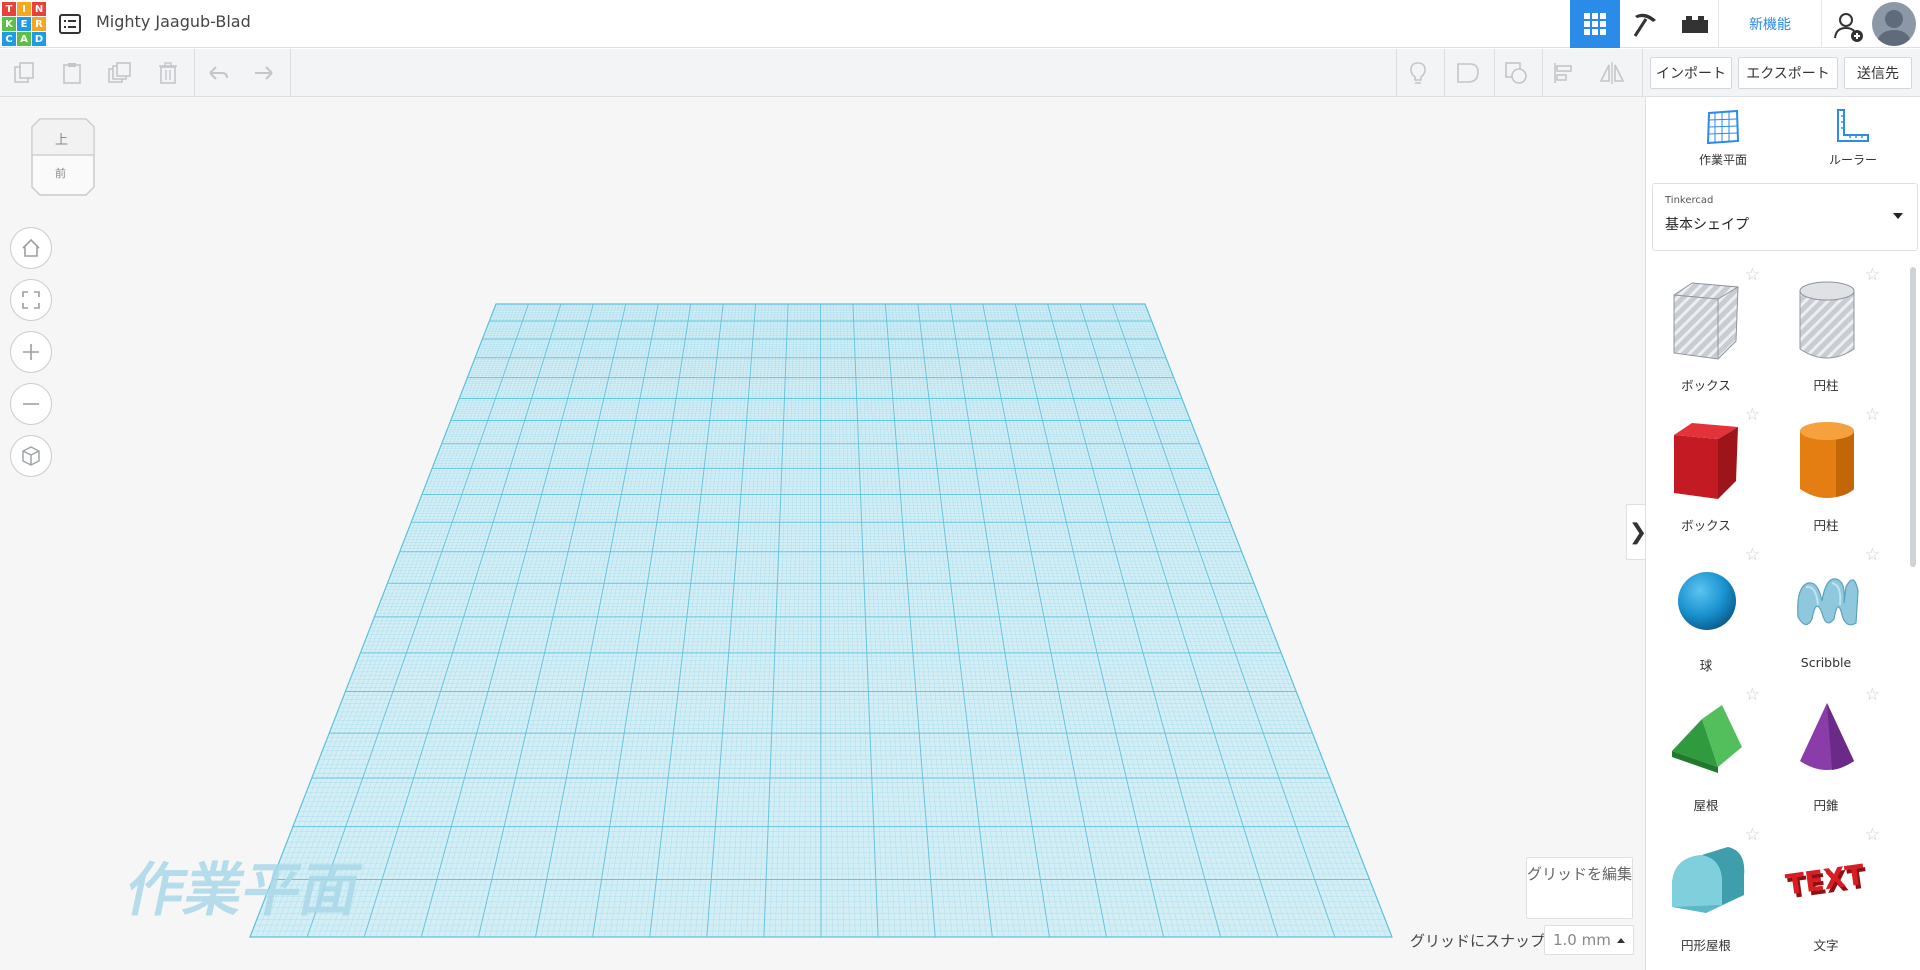  I want to click on shape-list-scrollbar, so click(1913, 417).